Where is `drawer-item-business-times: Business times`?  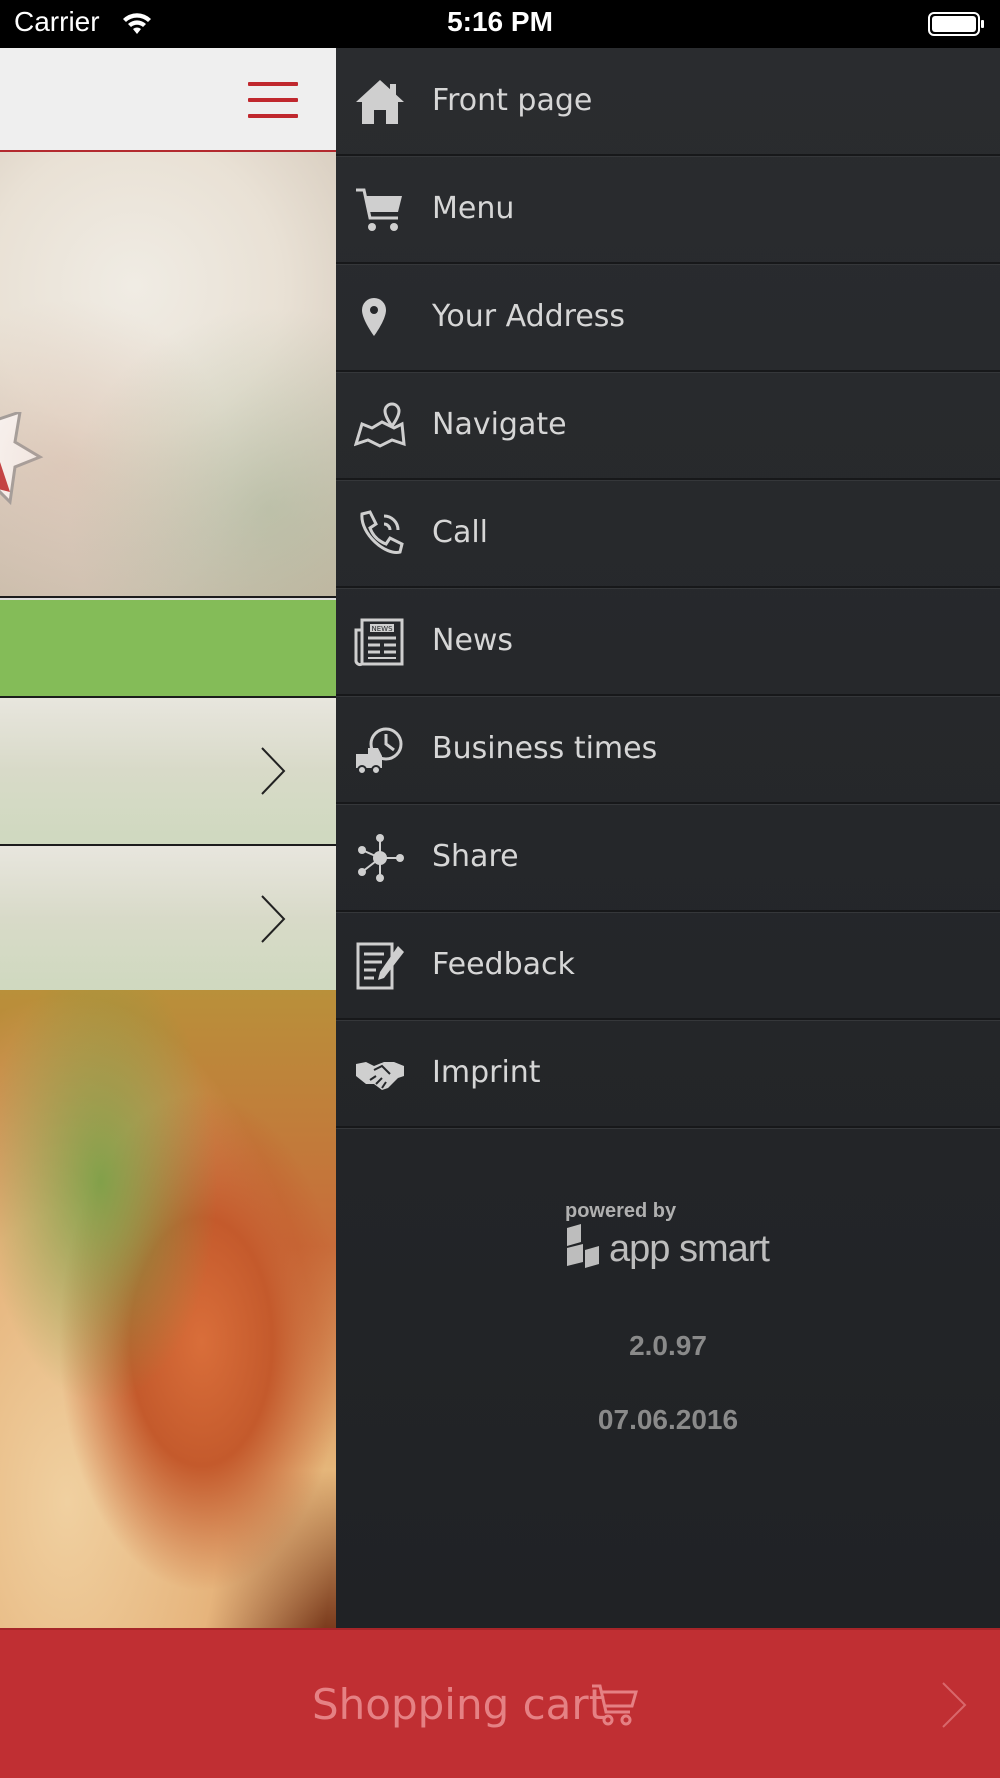
drawer-item-business-times: Business times is located at coordinates (668, 750).